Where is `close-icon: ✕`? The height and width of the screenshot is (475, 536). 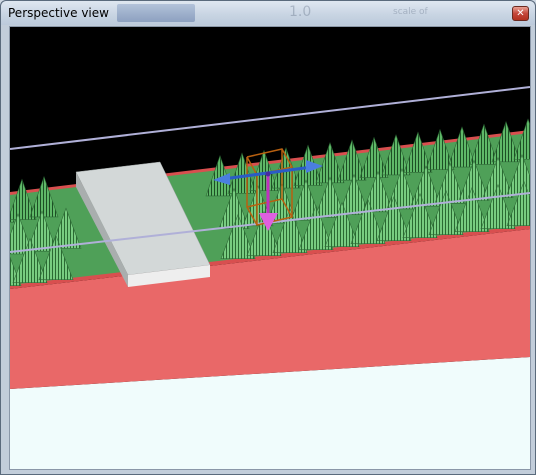
close-icon: ✕ is located at coordinates (520, 13).